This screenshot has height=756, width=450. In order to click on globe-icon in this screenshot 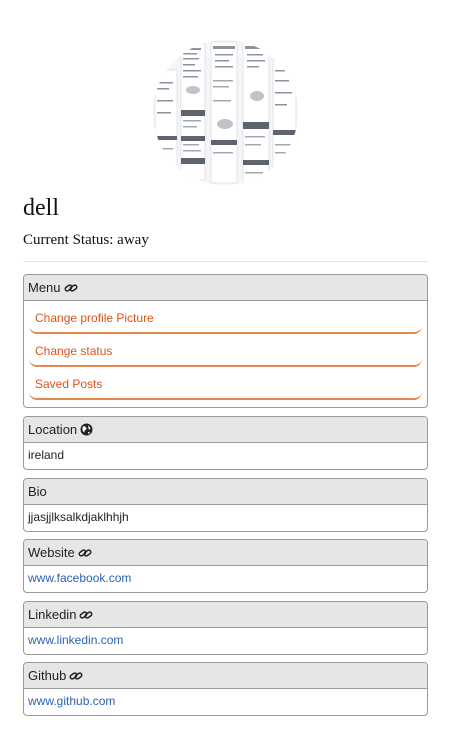, I will do `click(86, 431)`.